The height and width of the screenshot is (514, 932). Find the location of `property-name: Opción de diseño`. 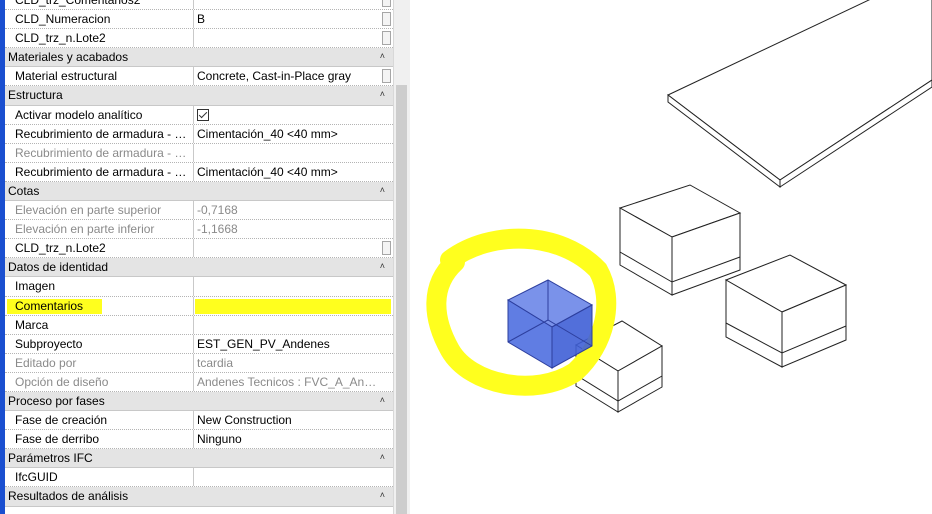

property-name: Opción de diseño is located at coordinates (99, 381).